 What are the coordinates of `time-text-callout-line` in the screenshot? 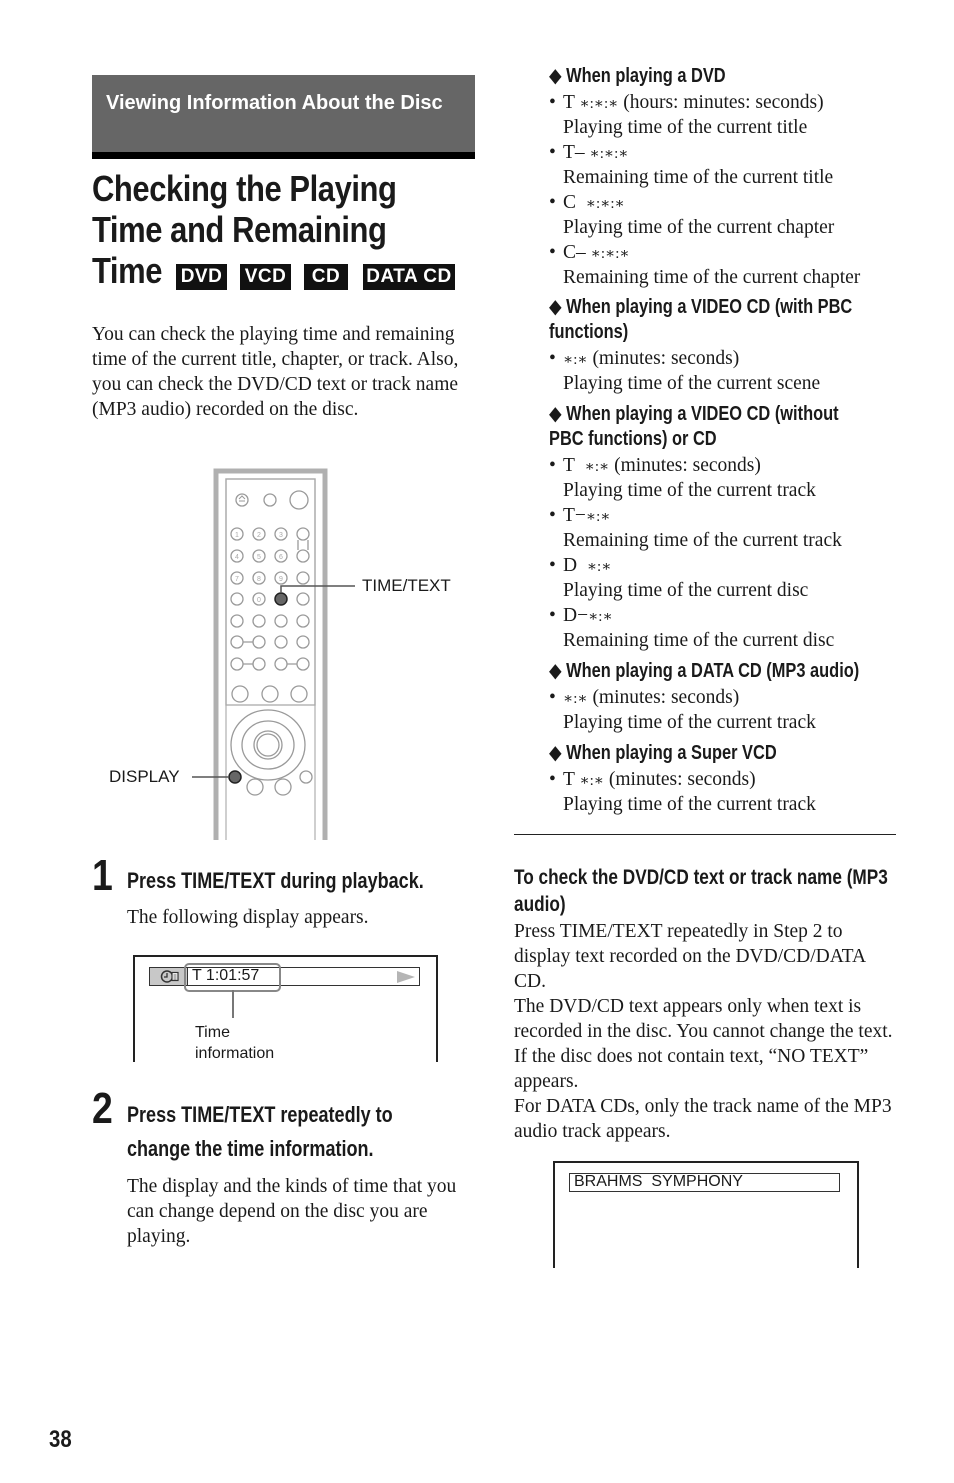 It's located at (317, 589).